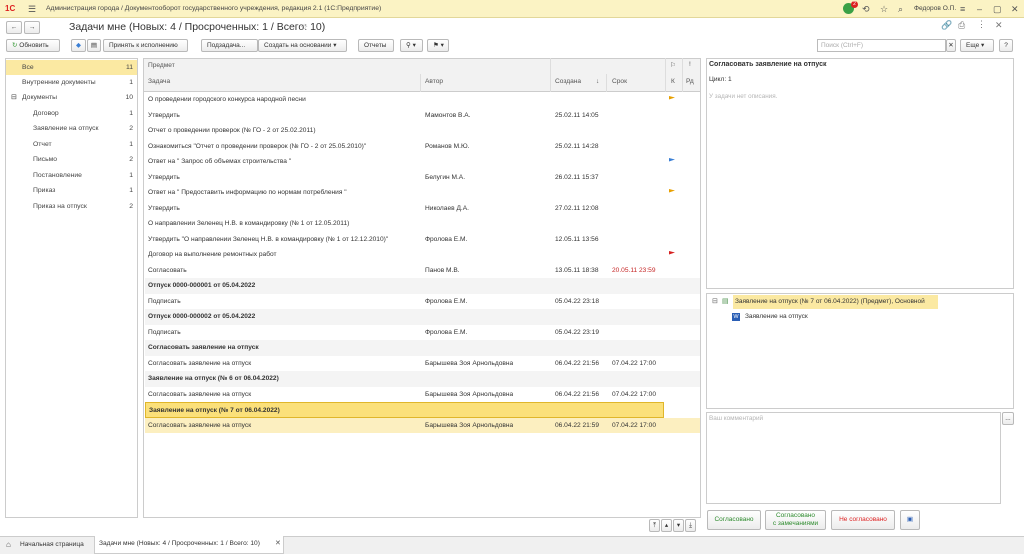 This screenshot has height=554, width=1024. What do you see at coordinates (690, 525) in the screenshot?
I see `scroll-bottom-button: ⤓` at bounding box center [690, 525].